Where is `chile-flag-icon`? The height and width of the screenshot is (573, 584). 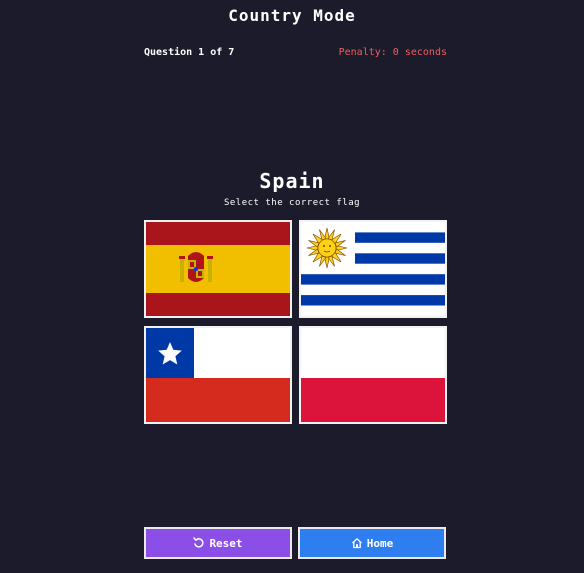
chile-flag-icon is located at coordinates (218, 375).